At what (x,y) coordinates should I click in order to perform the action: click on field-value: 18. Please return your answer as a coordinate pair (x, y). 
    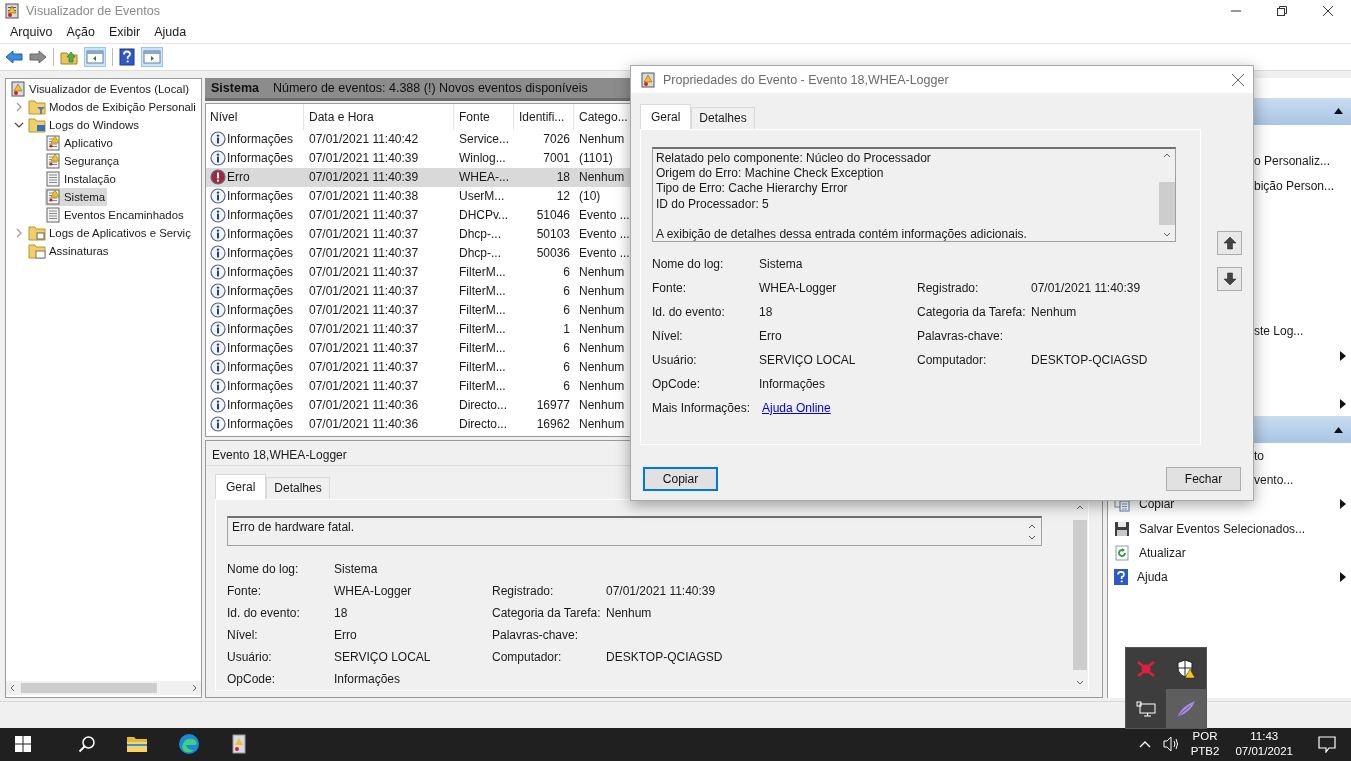
    Looking at the image, I should click on (341, 612).